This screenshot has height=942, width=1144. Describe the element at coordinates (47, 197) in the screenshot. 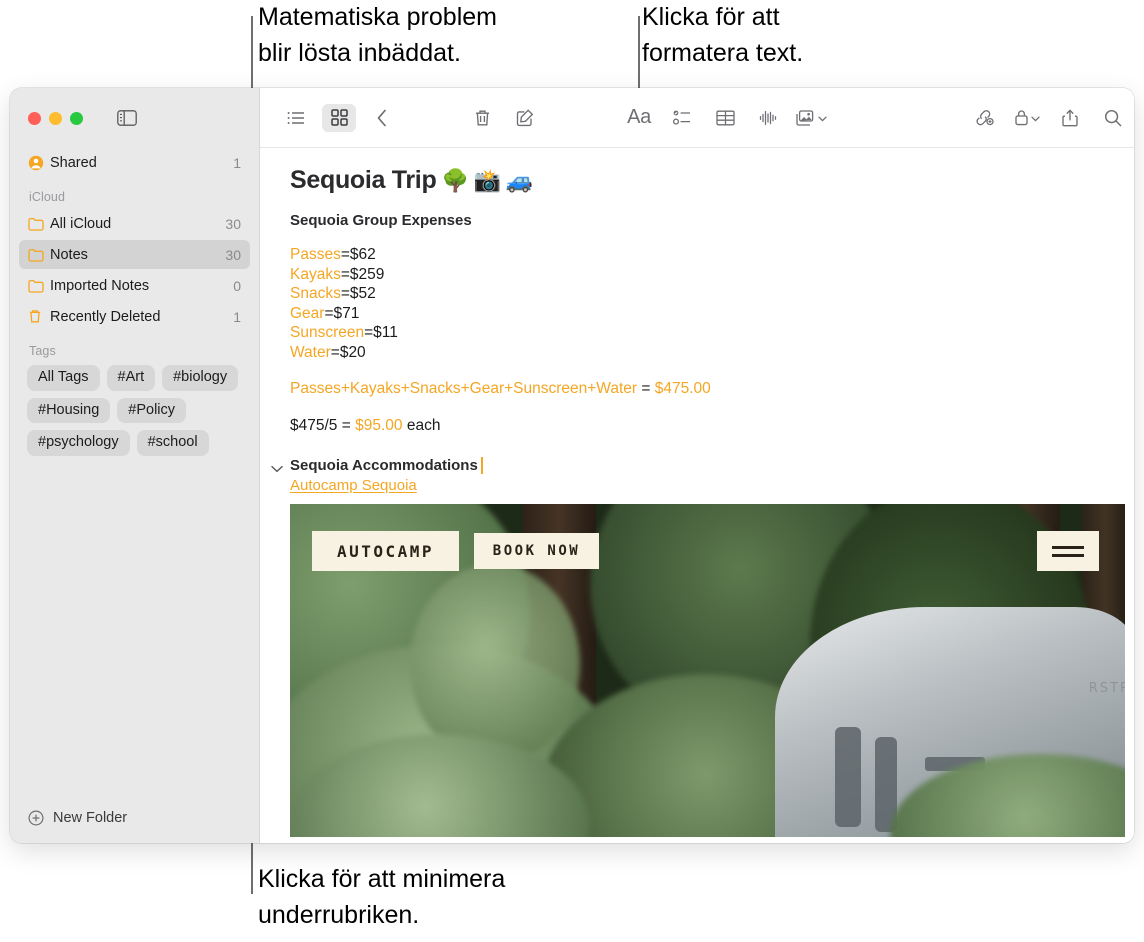

I see `section-header-icloud: iCloud` at that location.